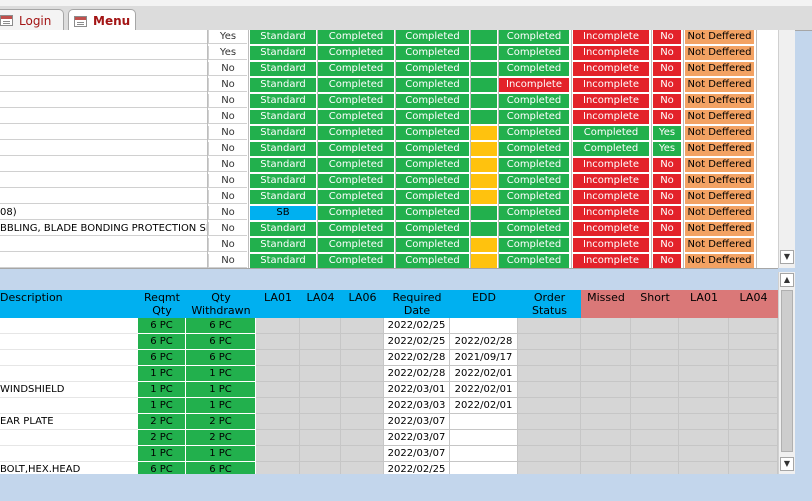 The height and width of the screenshot is (501, 812). Describe the element at coordinates (484, 304) in the screenshot. I see `column-header-edd: EDD` at that location.